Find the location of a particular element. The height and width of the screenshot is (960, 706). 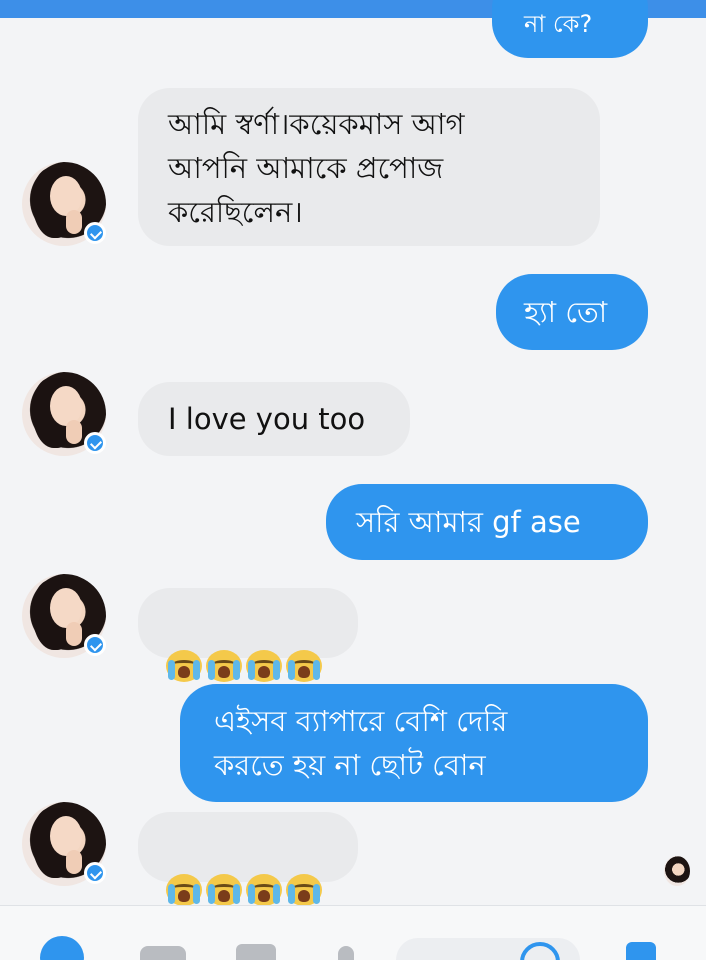

seen-avatar-icon is located at coordinates (677, 871).